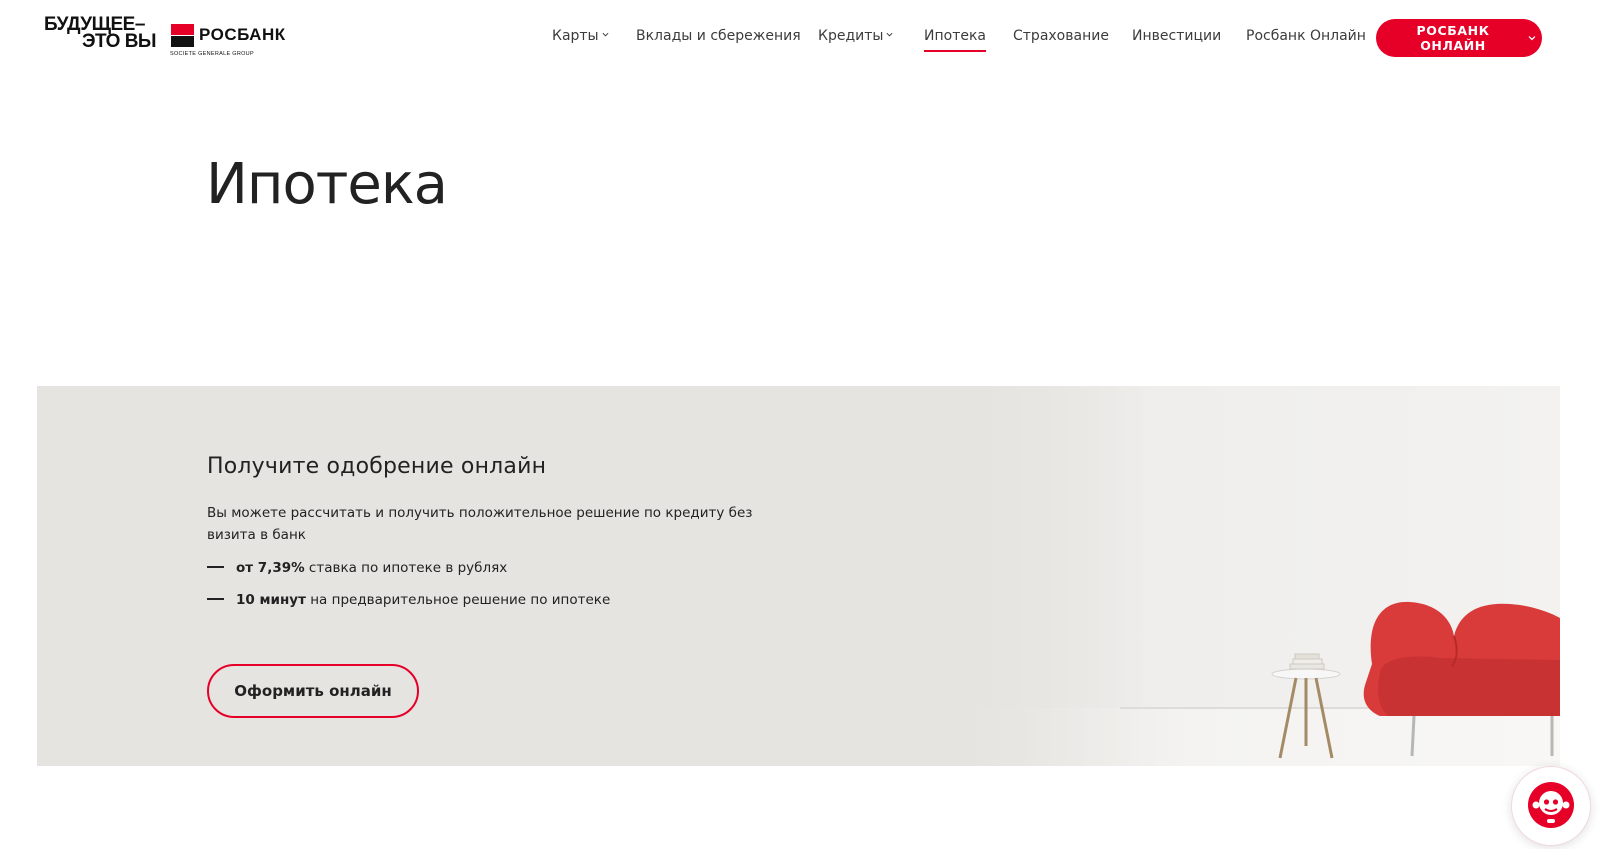 This screenshot has width=1605, height=849. I want to click on nav-item-loans: Кредиты, so click(855, 36).